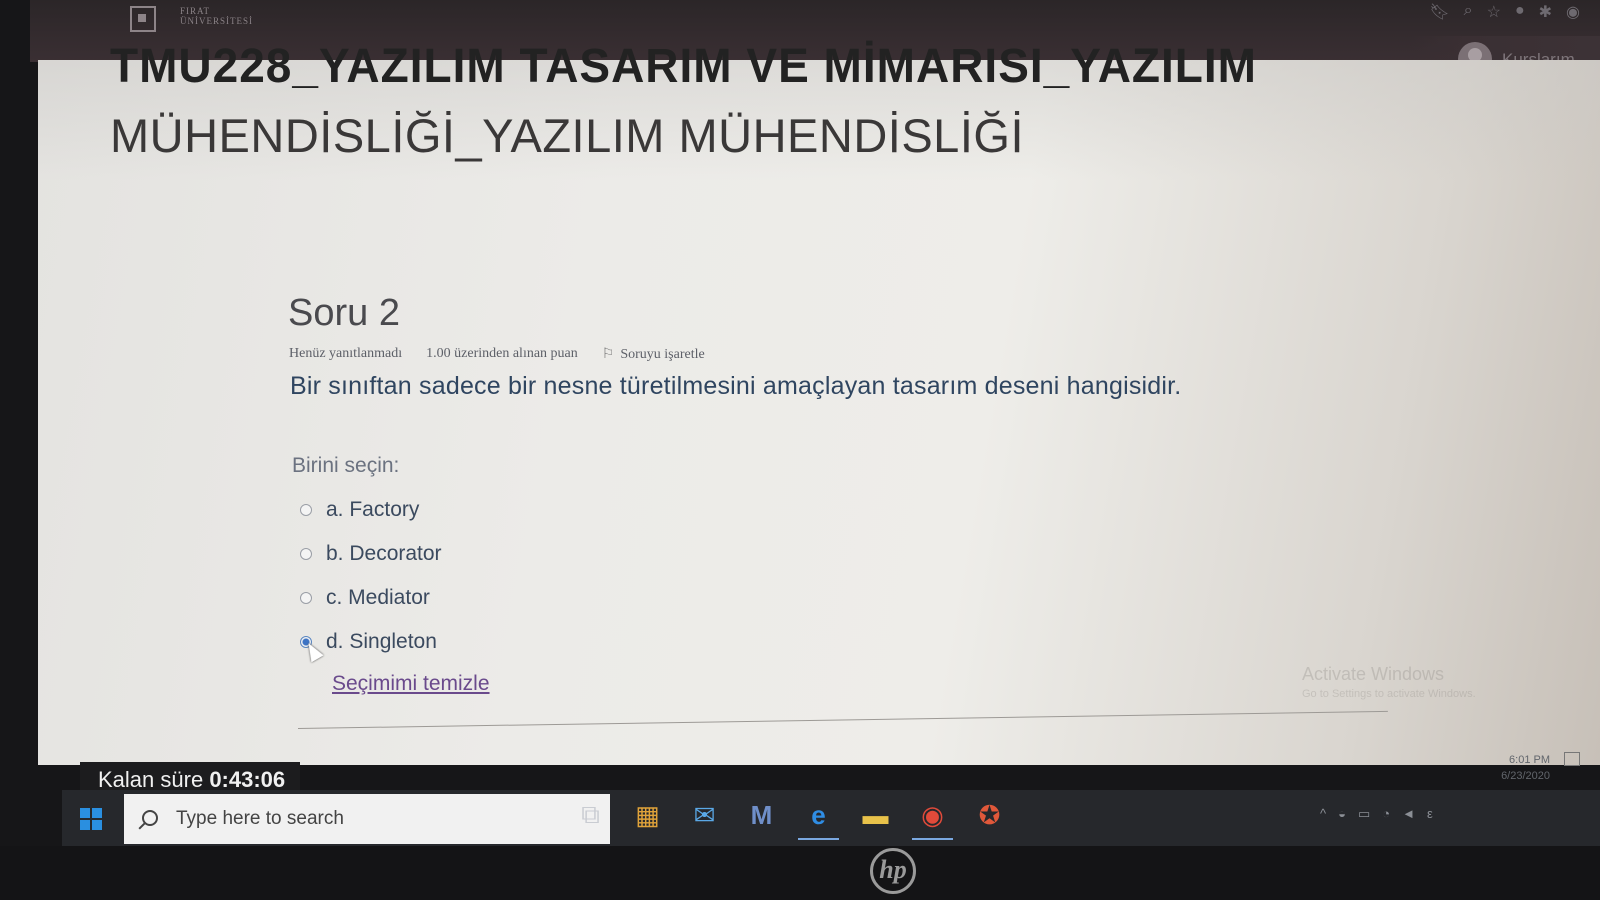 The image size is (1600, 900). Describe the element at coordinates (1376, 814) in the screenshot. I see `tray-icons: ^ ◒ ▭ ◔ ◄ ε` at that location.